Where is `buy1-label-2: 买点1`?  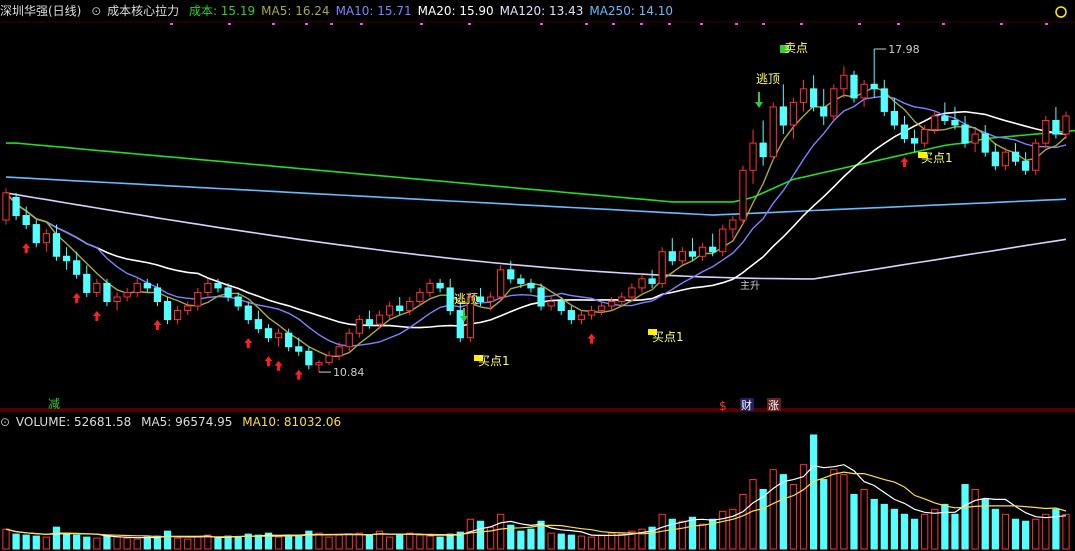
buy1-label-2: 买点1 is located at coordinates (668, 337).